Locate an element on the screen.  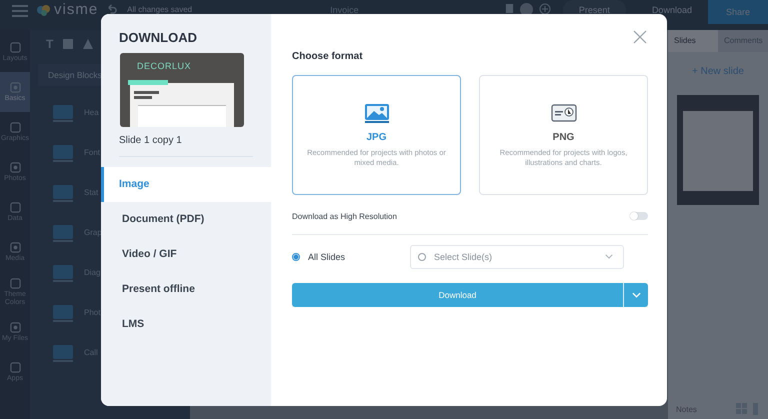
slide-name: Slide 1 copy 1 is located at coordinates (151, 140).